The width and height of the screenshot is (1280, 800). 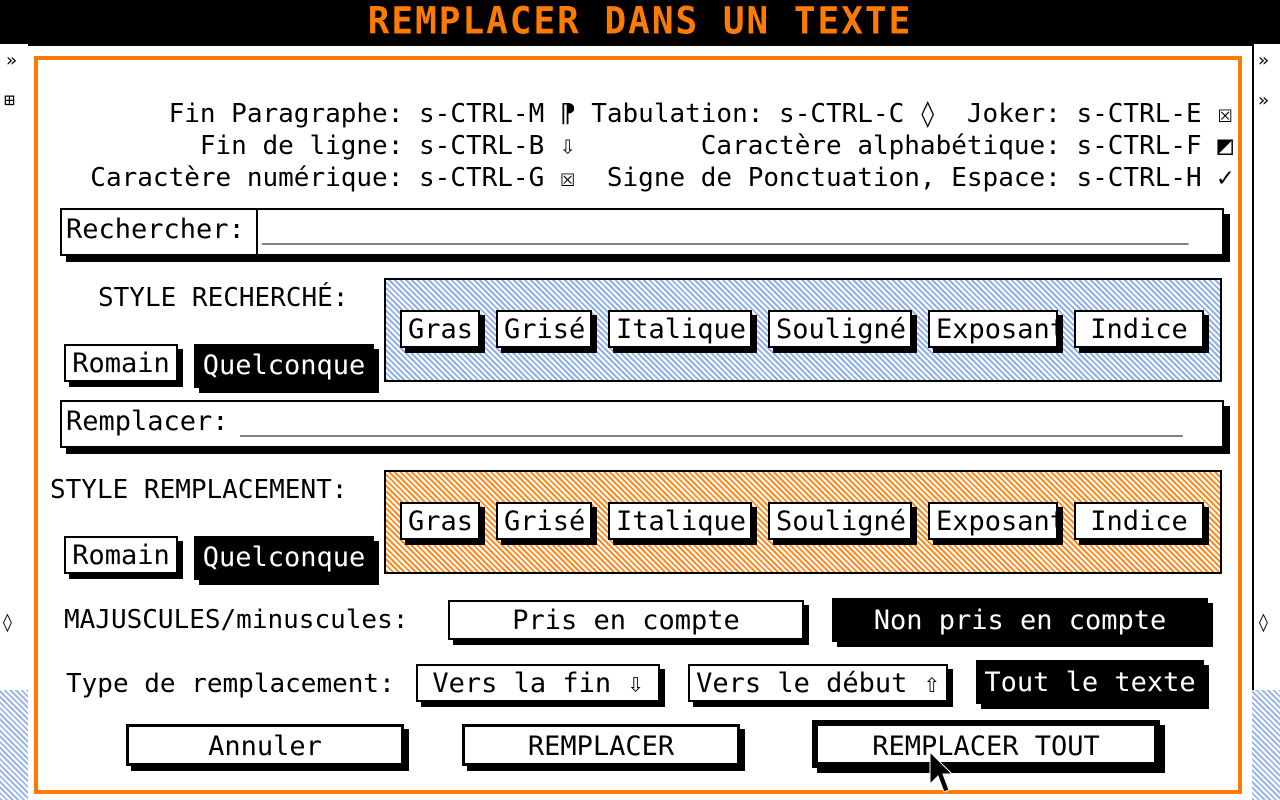 What do you see at coordinates (199, 490) in the screenshot?
I see `replace-style-heading: STYLE REMPLACEMENT:` at bounding box center [199, 490].